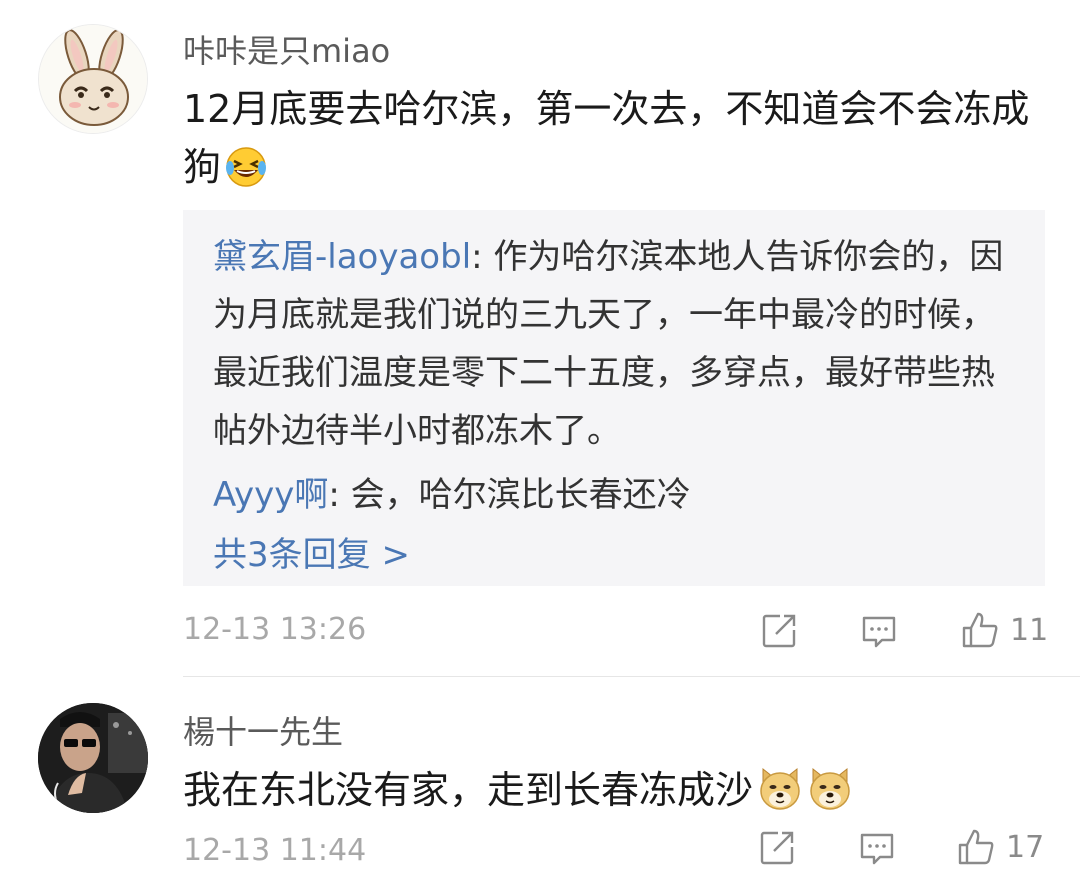 The height and width of the screenshot is (894, 1080). I want to click on reply-text: 会，哈尔滨比长春还冷, so click(520, 495).